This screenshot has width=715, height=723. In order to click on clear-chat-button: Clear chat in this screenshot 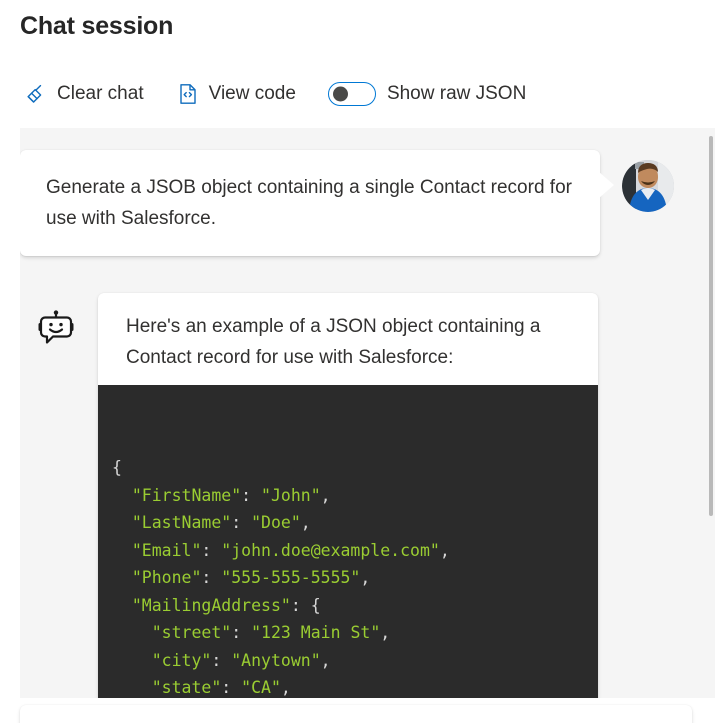, I will do `click(84, 94)`.